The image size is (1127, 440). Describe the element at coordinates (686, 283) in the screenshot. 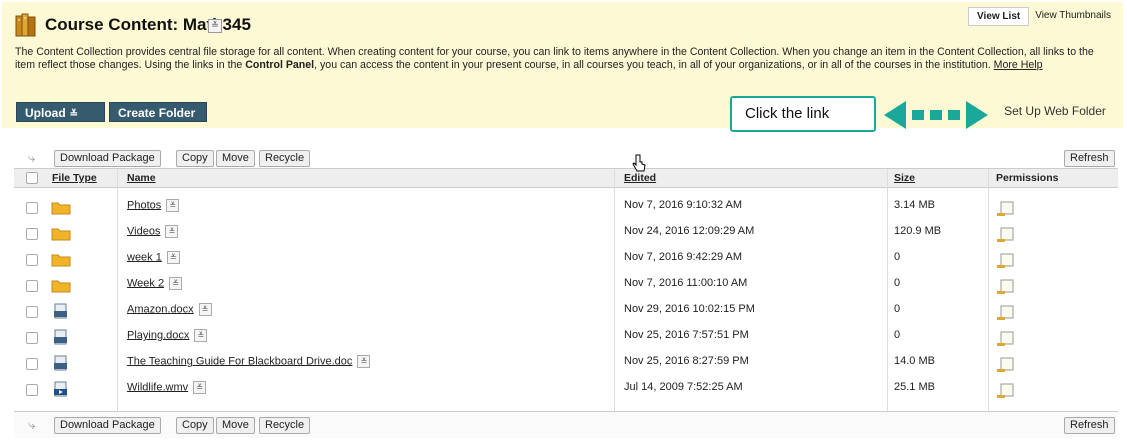

I see `edited-date: Nov 7, 2016 11:00:10 AM` at that location.